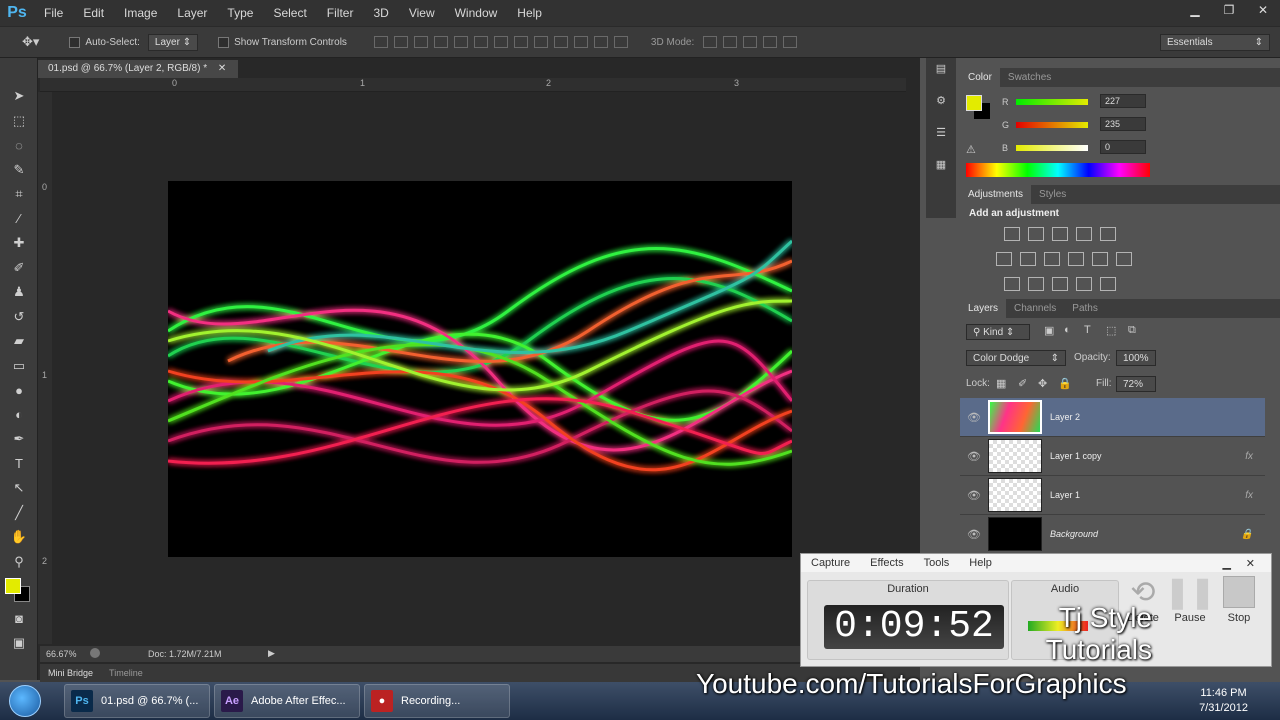  Describe the element at coordinates (1229, 10) in the screenshot. I see `restore-icon: ❐` at that location.